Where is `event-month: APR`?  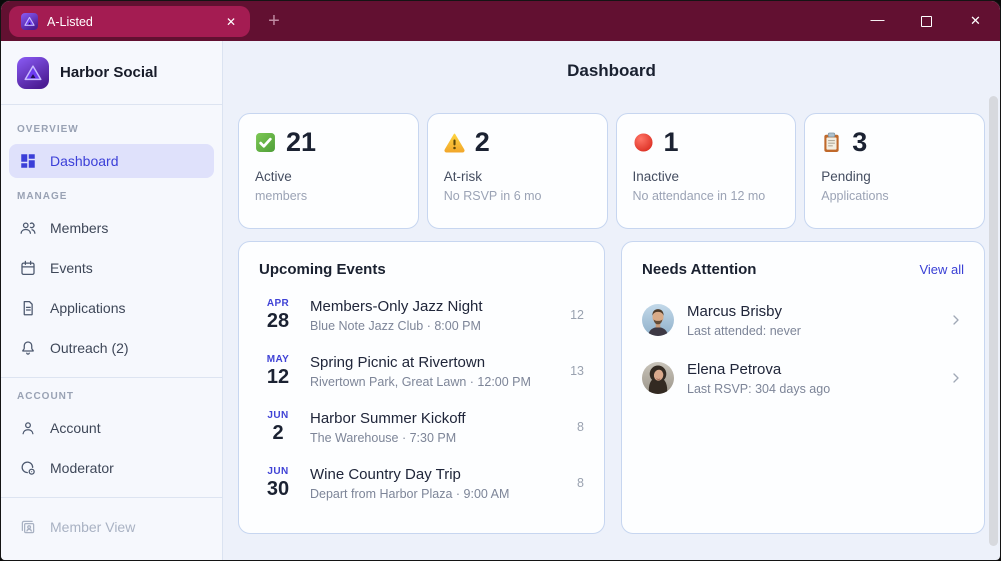
event-month: APR is located at coordinates (278, 303).